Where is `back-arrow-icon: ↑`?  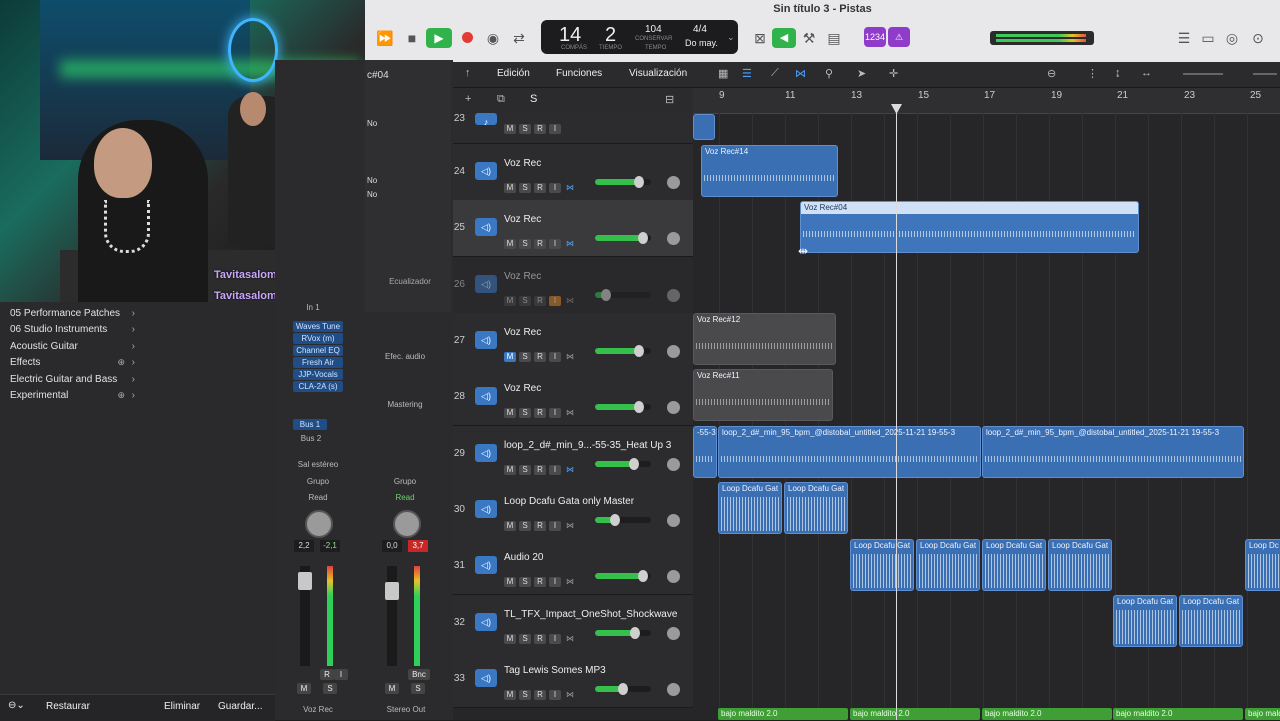
back-arrow-icon: ↑ is located at coordinates (468, 73).